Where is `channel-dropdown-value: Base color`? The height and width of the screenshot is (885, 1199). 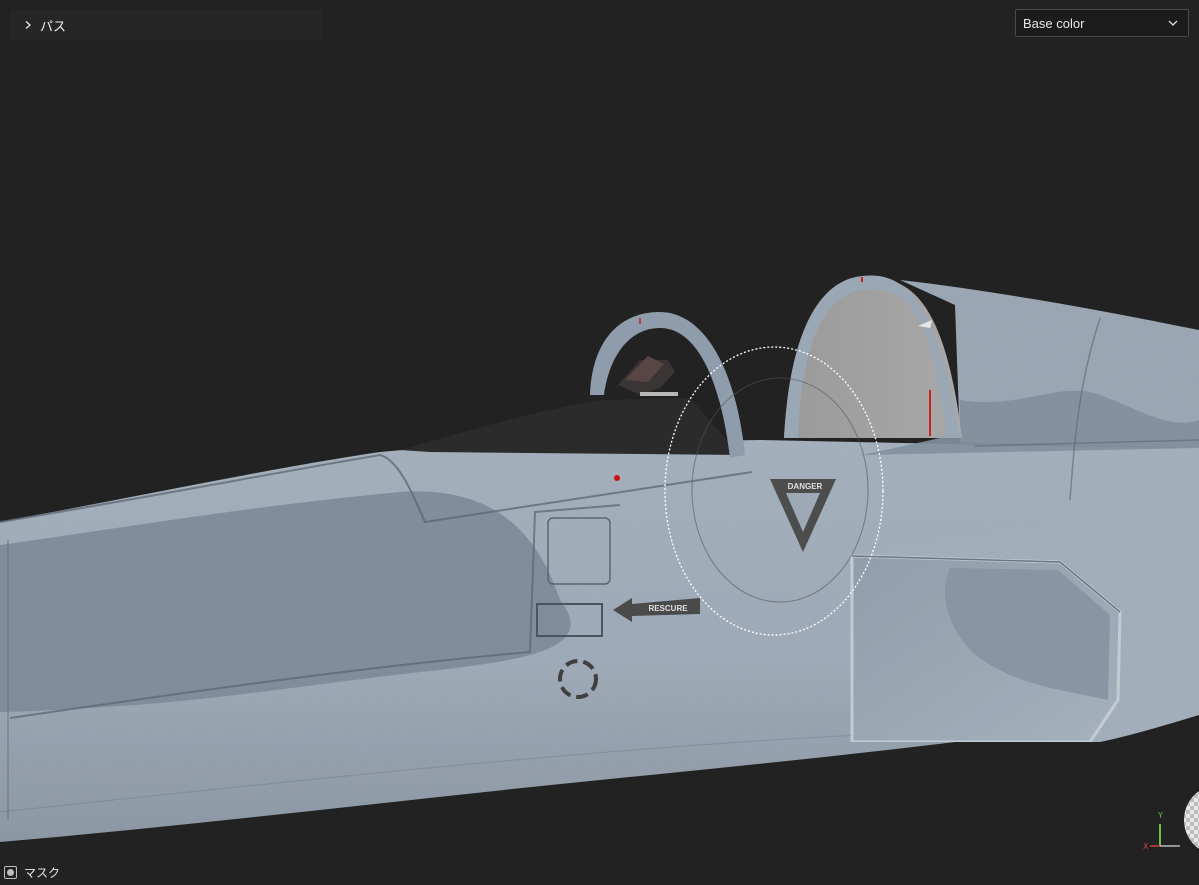 channel-dropdown-value: Base color is located at coordinates (1054, 23).